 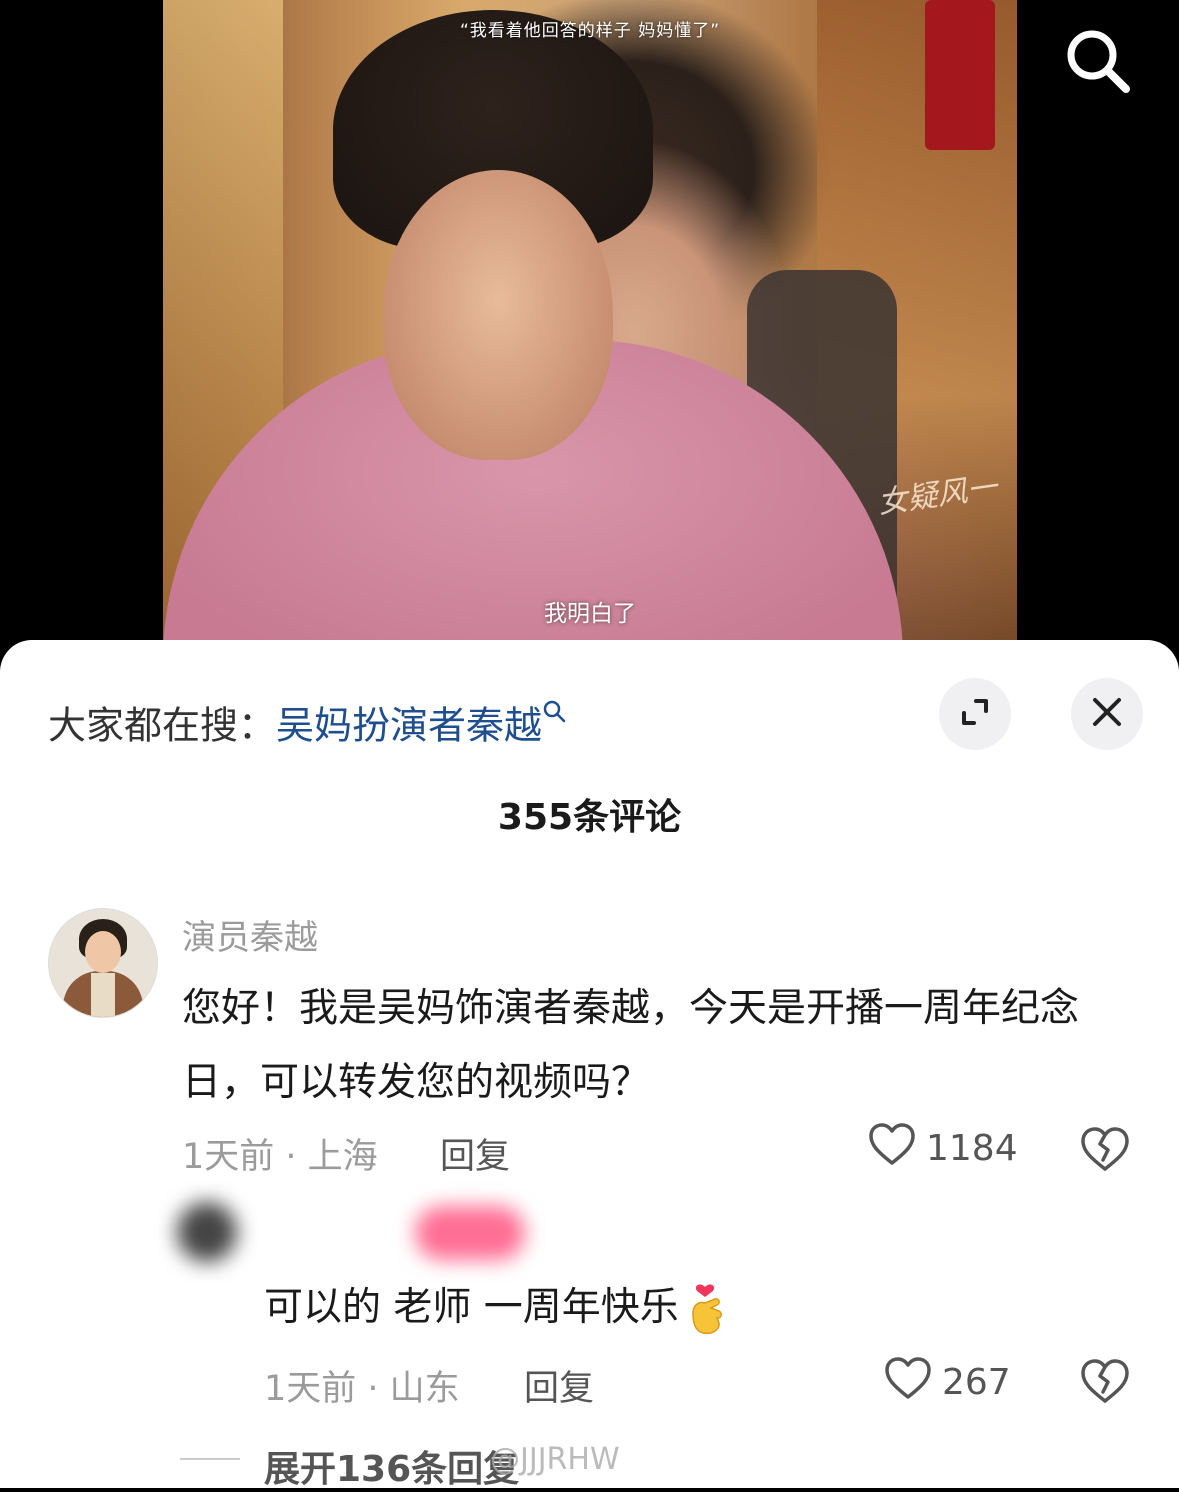 I want to click on close-button, so click(x=1107, y=714).